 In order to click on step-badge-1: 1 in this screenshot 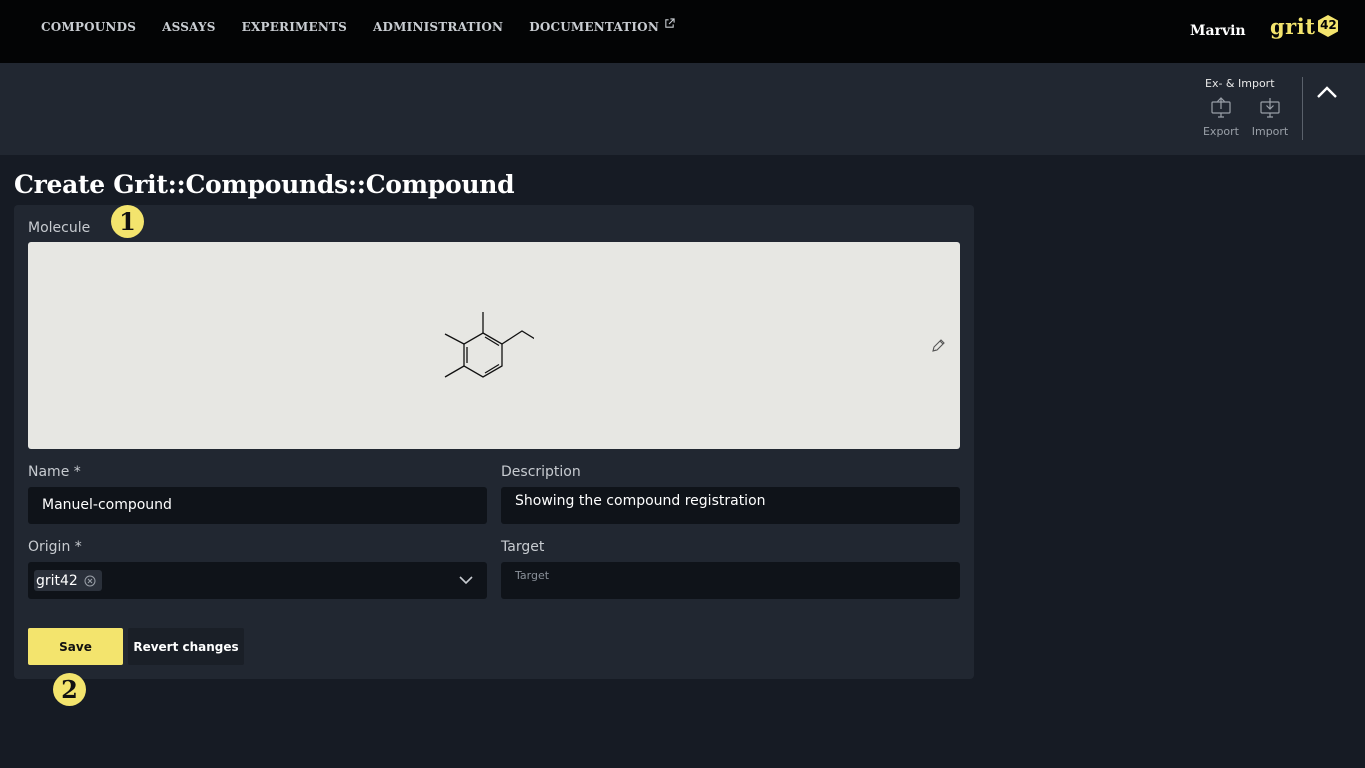, I will do `click(127, 221)`.